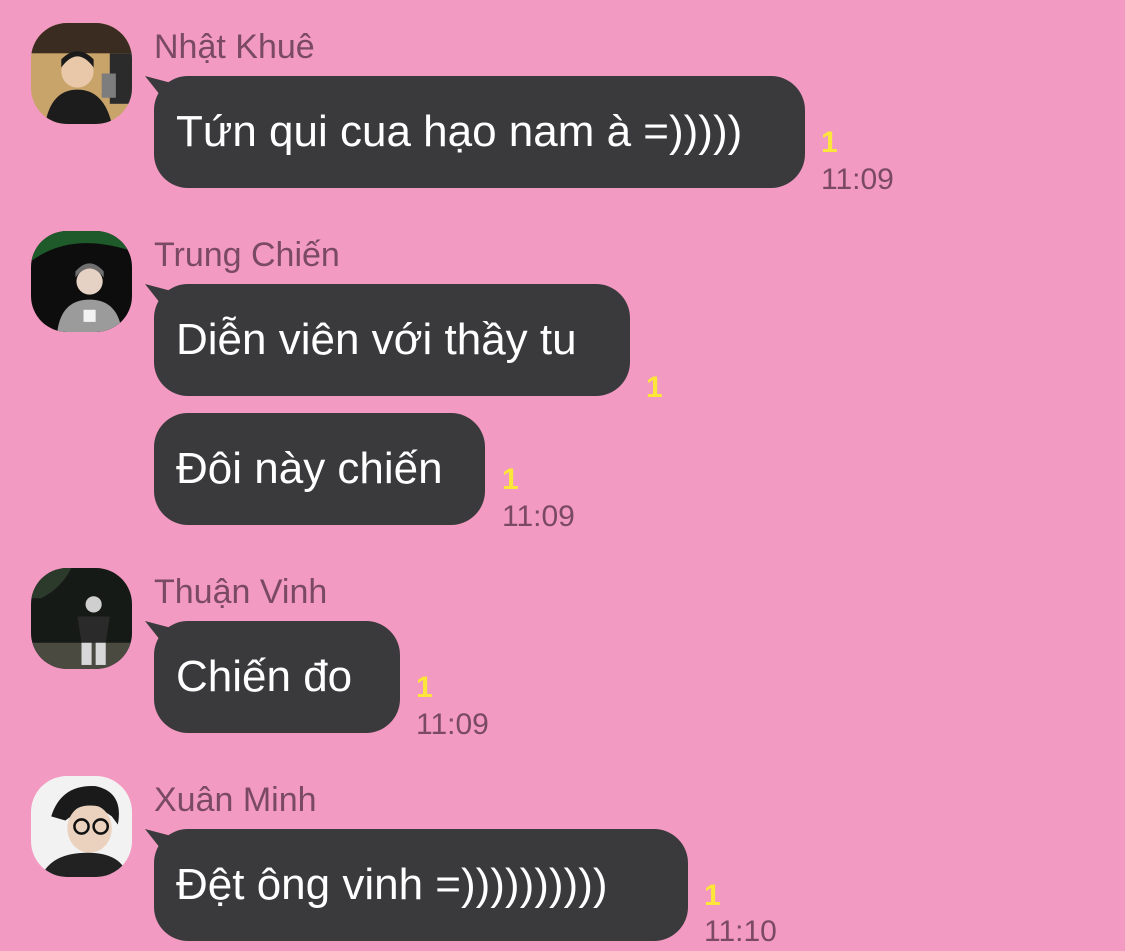  Describe the element at coordinates (392, 340) in the screenshot. I see `message-bubble: Diễn viên với thầy tu` at that location.